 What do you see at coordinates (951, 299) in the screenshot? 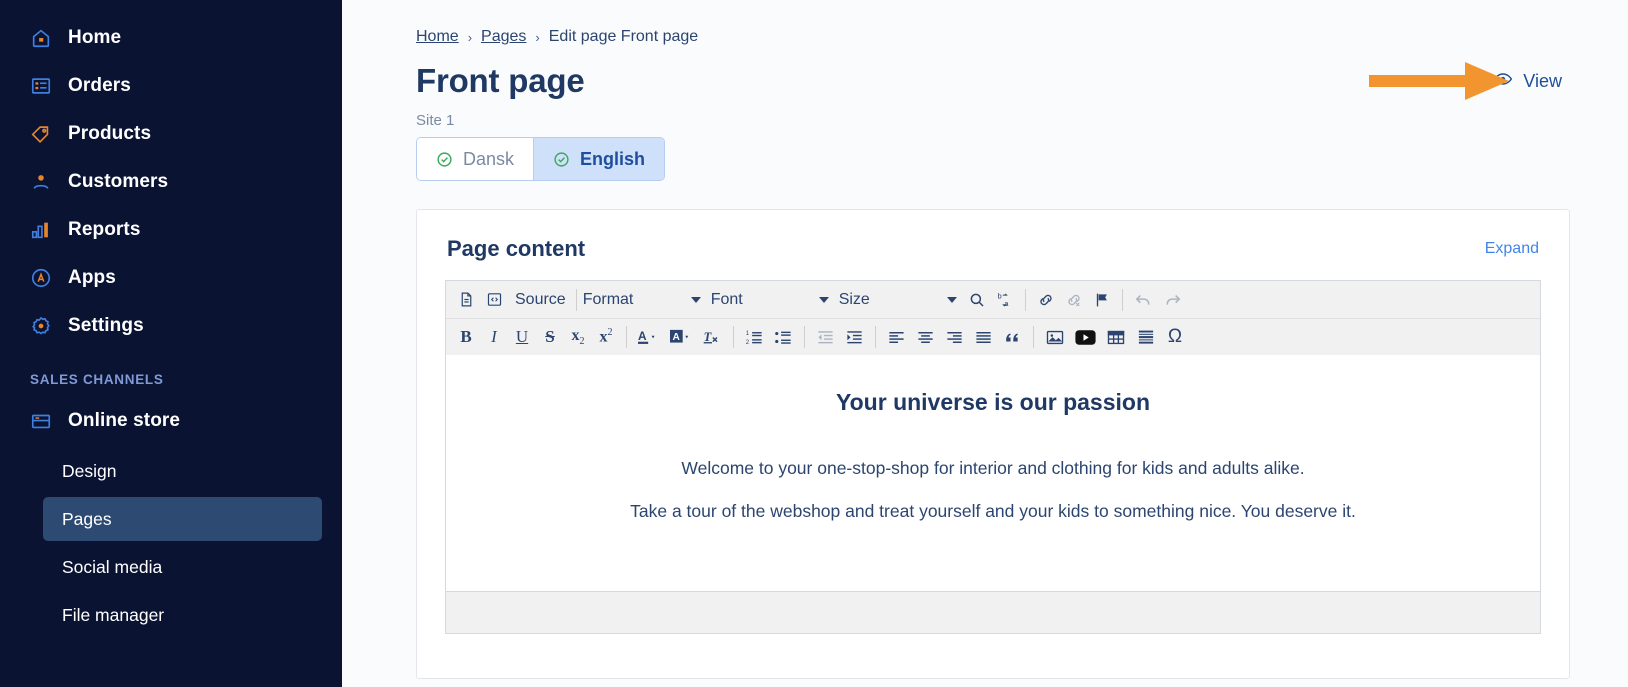
I see `chevron-down-icon` at bounding box center [951, 299].